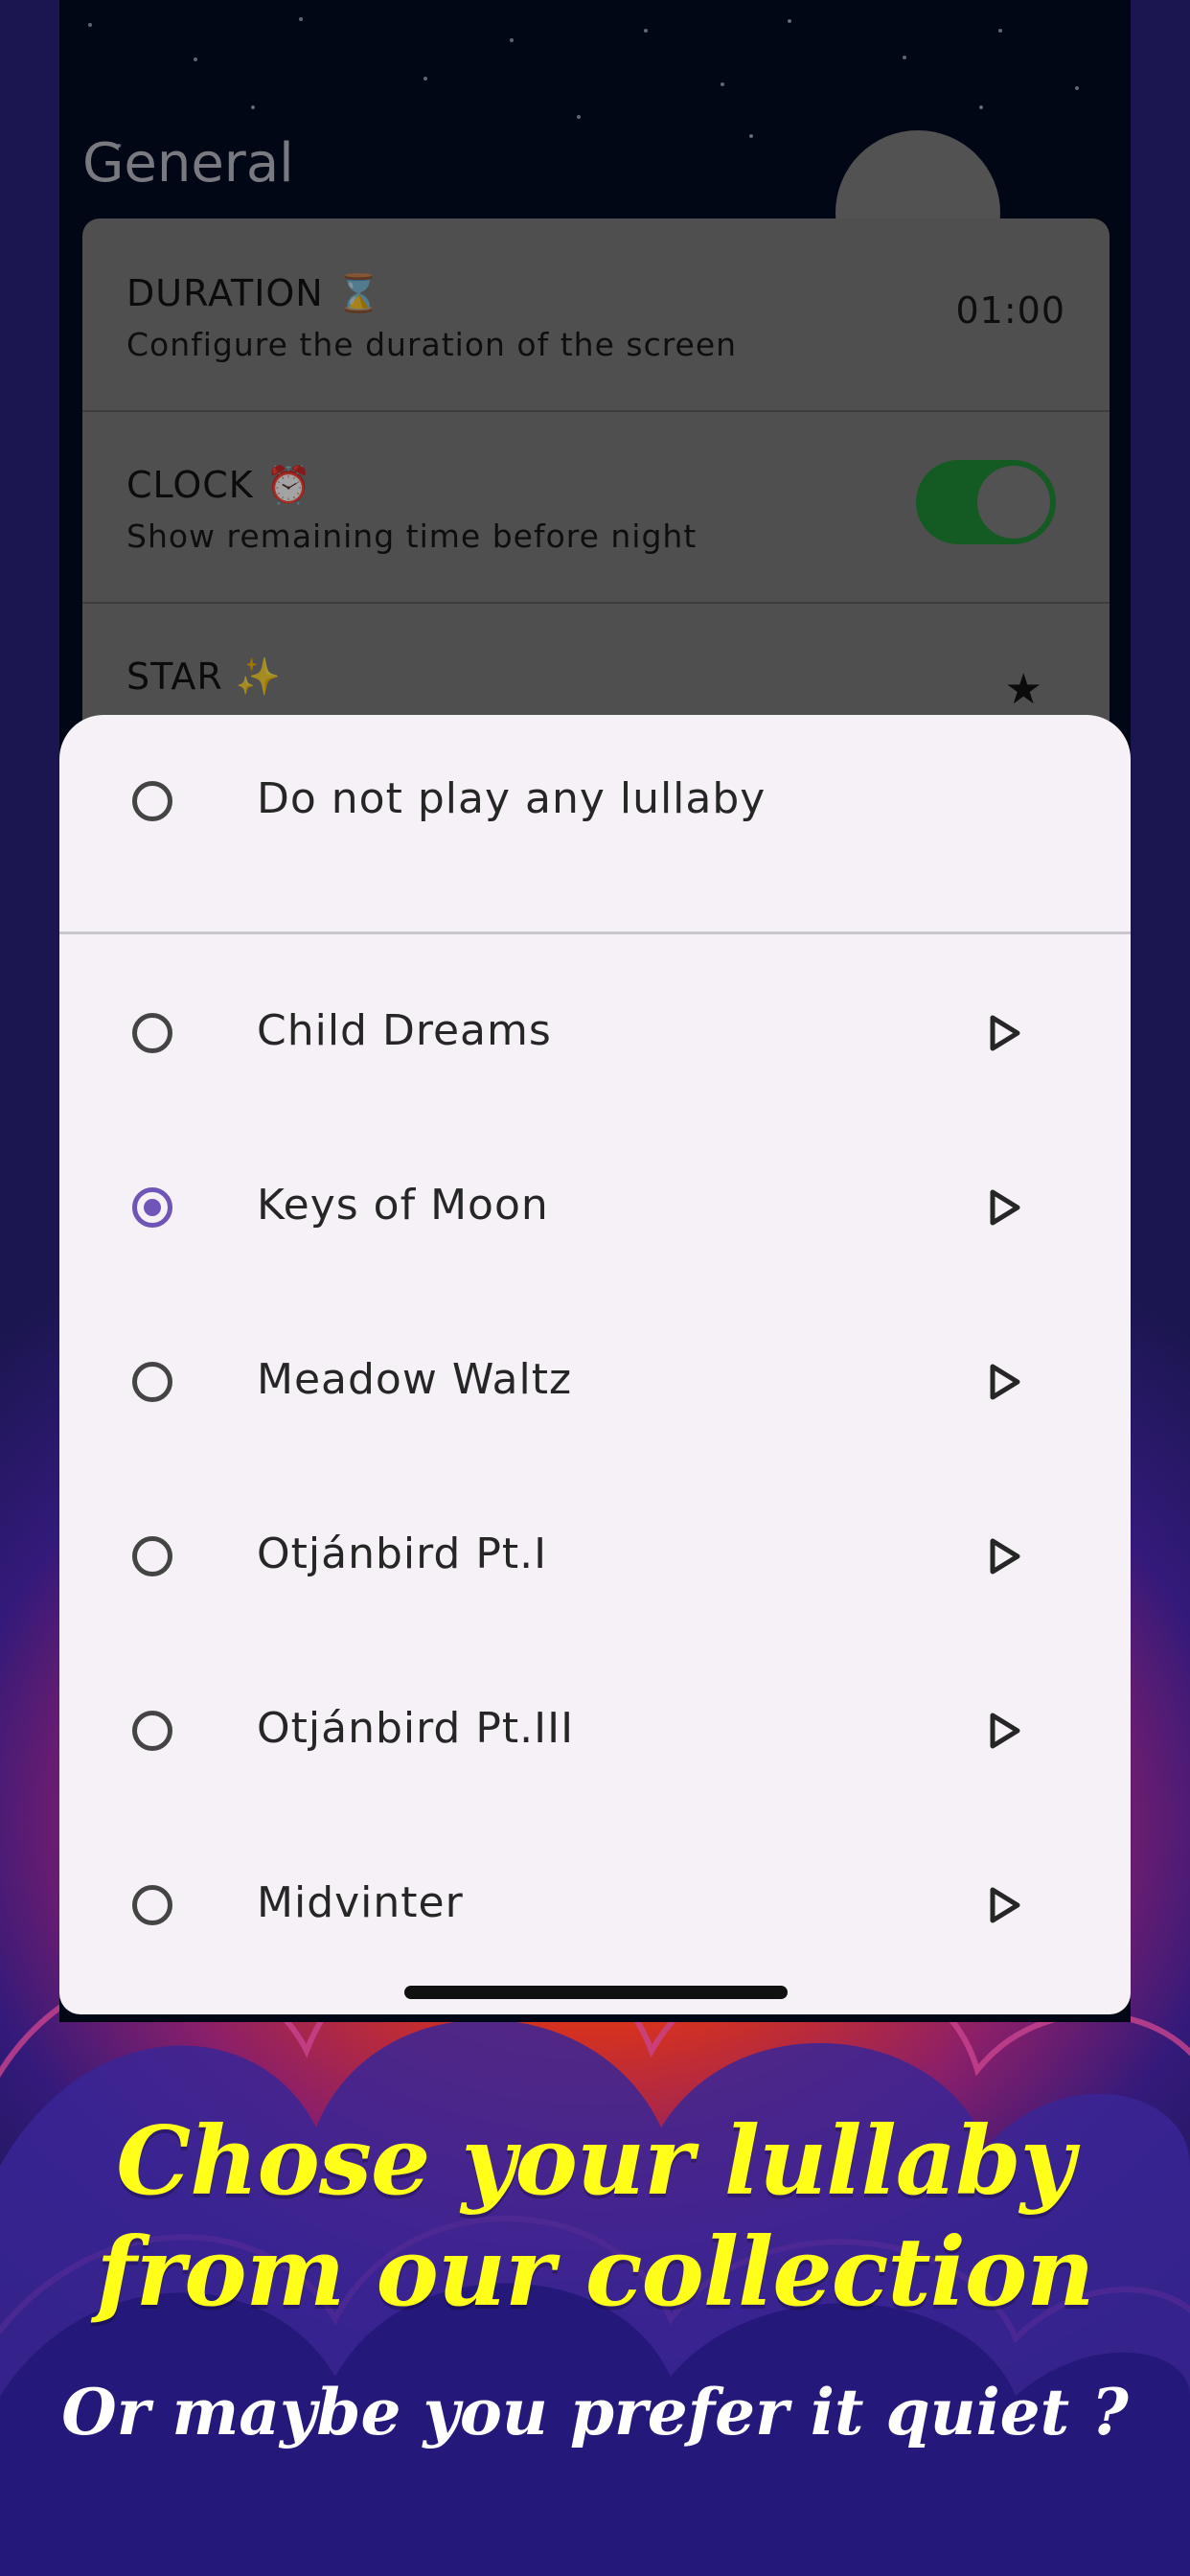  What do you see at coordinates (595, 2161) in the screenshot?
I see `promo-headline-line1: Chose your lullaby` at bounding box center [595, 2161].